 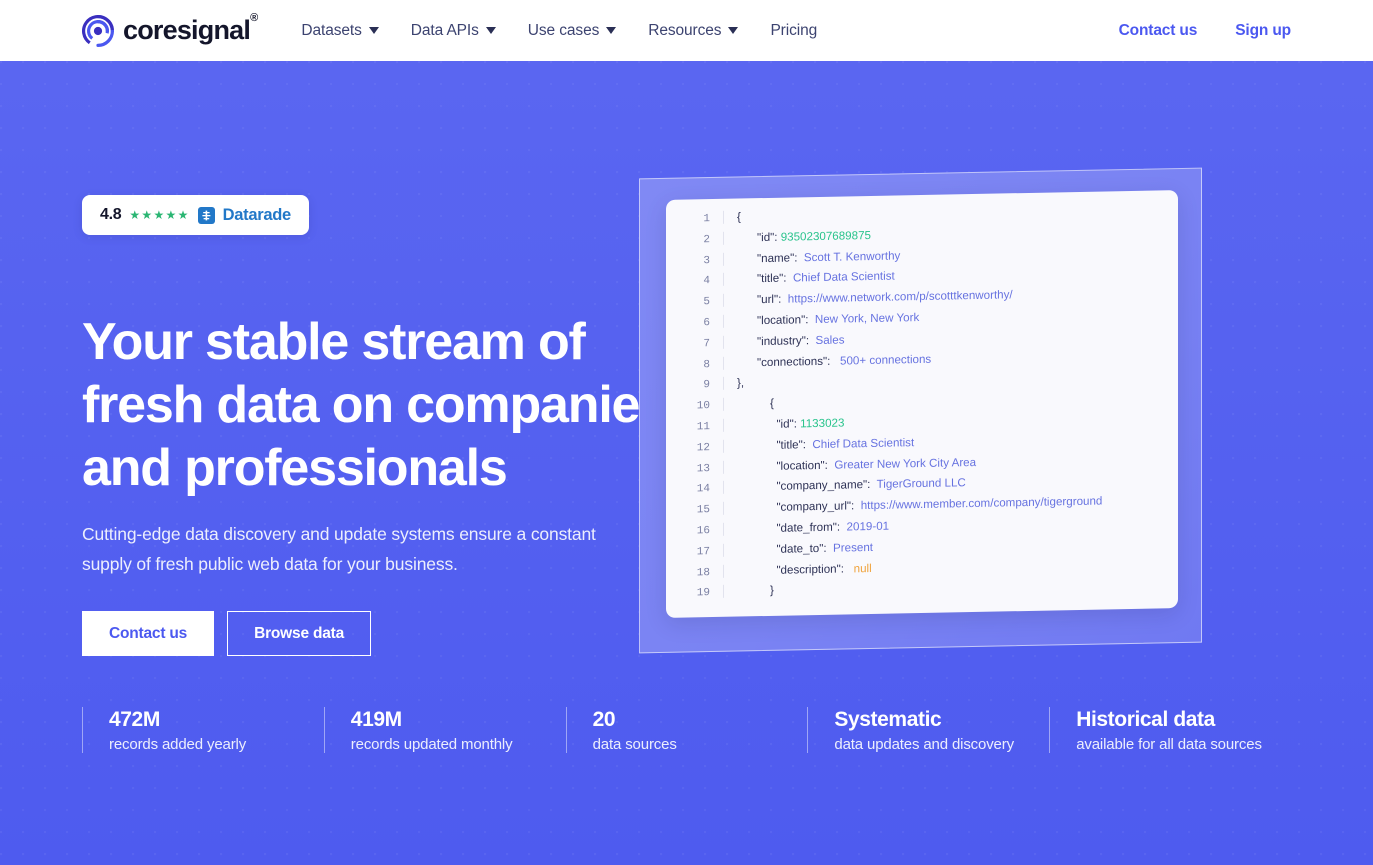 What do you see at coordinates (793, 31) in the screenshot?
I see `nav-item-pricing: Pricing` at bounding box center [793, 31].